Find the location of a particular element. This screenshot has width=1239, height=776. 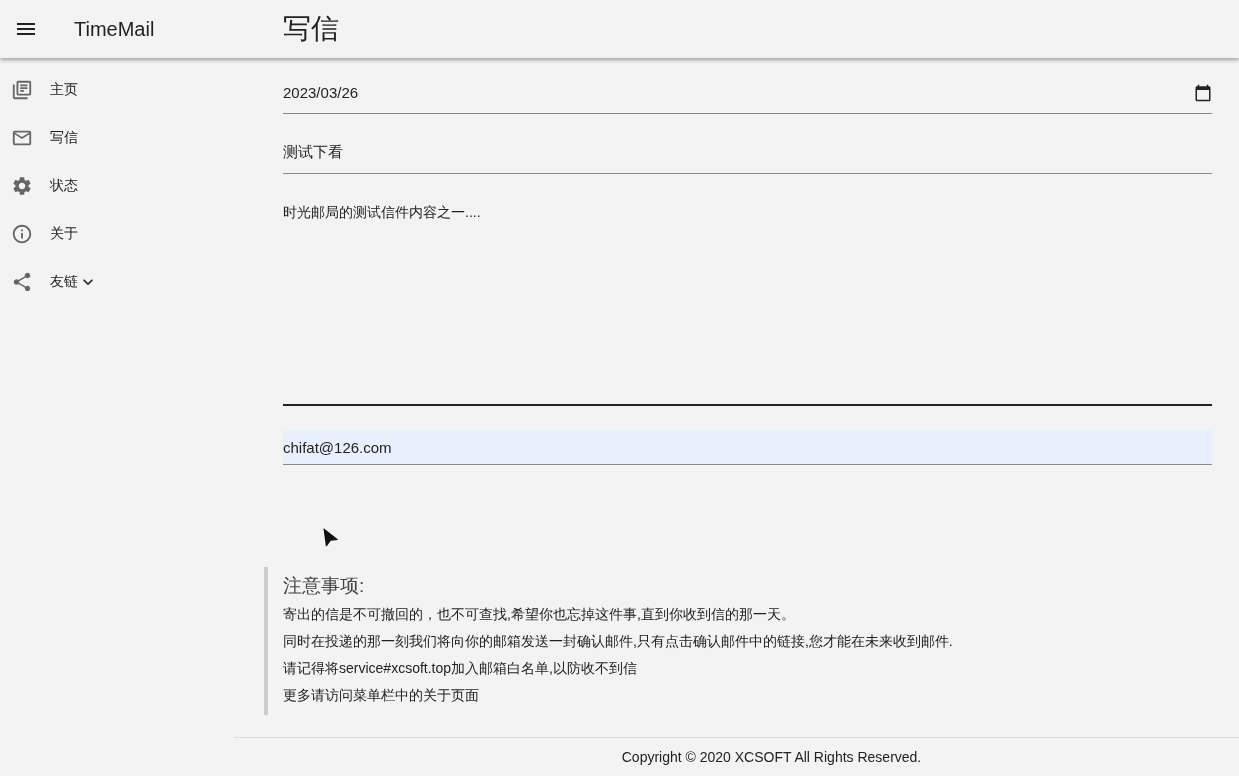

email-field: chifat@126.com is located at coordinates (747, 447).